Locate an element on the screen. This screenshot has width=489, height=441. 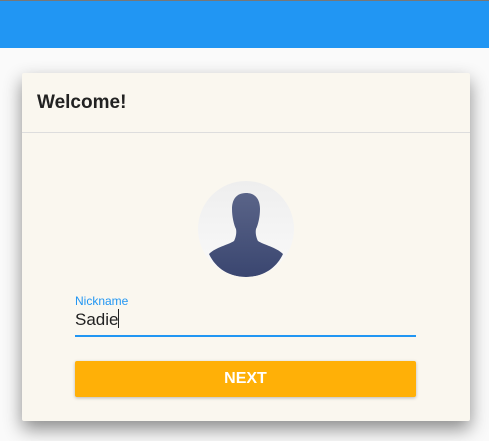
person-silhouette-icon is located at coordinates (246, 235).